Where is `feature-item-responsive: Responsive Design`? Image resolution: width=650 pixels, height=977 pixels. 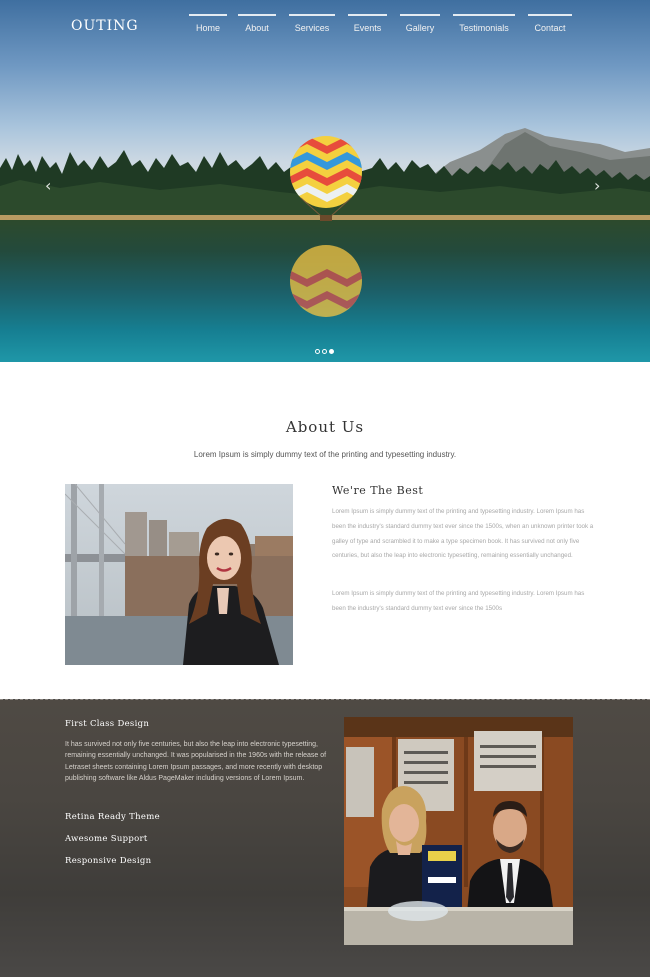 feature-item-responsive: Responsive Design is located at coordinates (108, 861).